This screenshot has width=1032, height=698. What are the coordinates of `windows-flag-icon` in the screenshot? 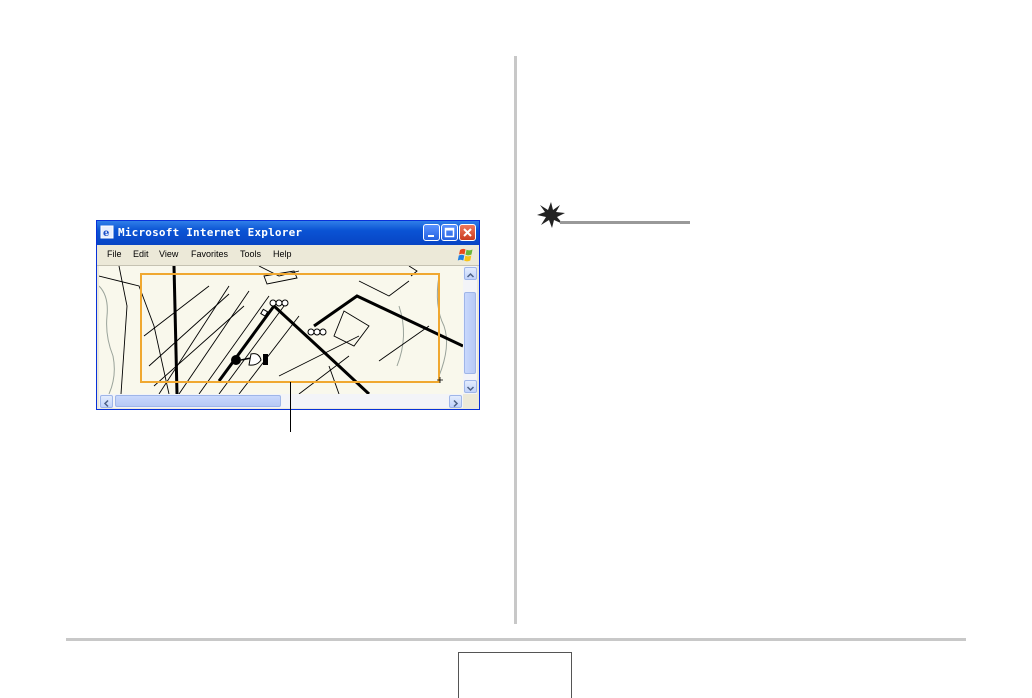 It's located at (465, 255).